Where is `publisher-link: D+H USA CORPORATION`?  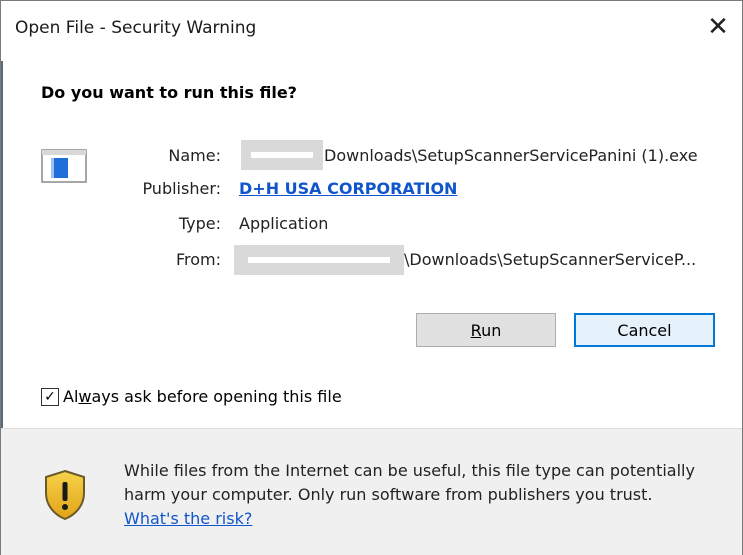 publisher-link: D+H USA CORPORATION is located at coordinates (348, 188).